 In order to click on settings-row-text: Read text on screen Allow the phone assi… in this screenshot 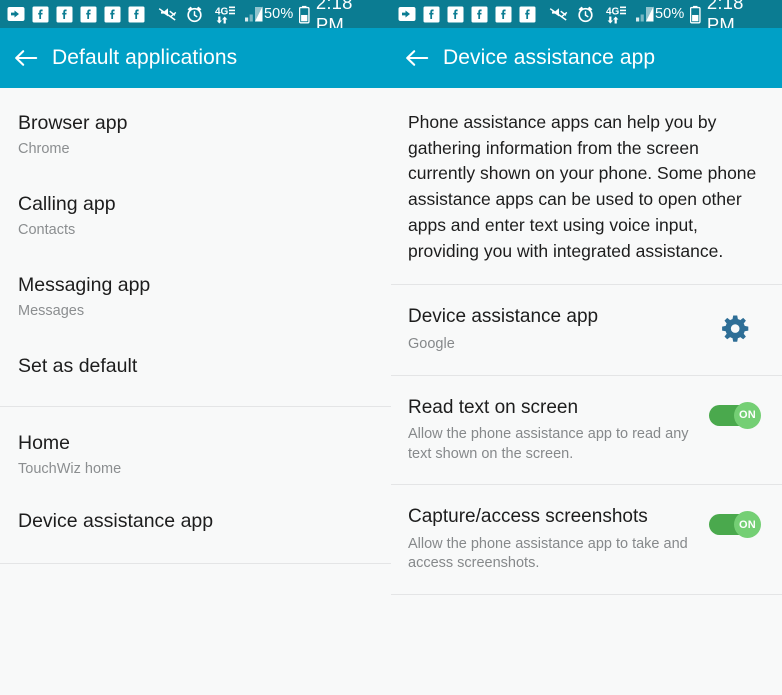, I will do `click(557, 430)`.